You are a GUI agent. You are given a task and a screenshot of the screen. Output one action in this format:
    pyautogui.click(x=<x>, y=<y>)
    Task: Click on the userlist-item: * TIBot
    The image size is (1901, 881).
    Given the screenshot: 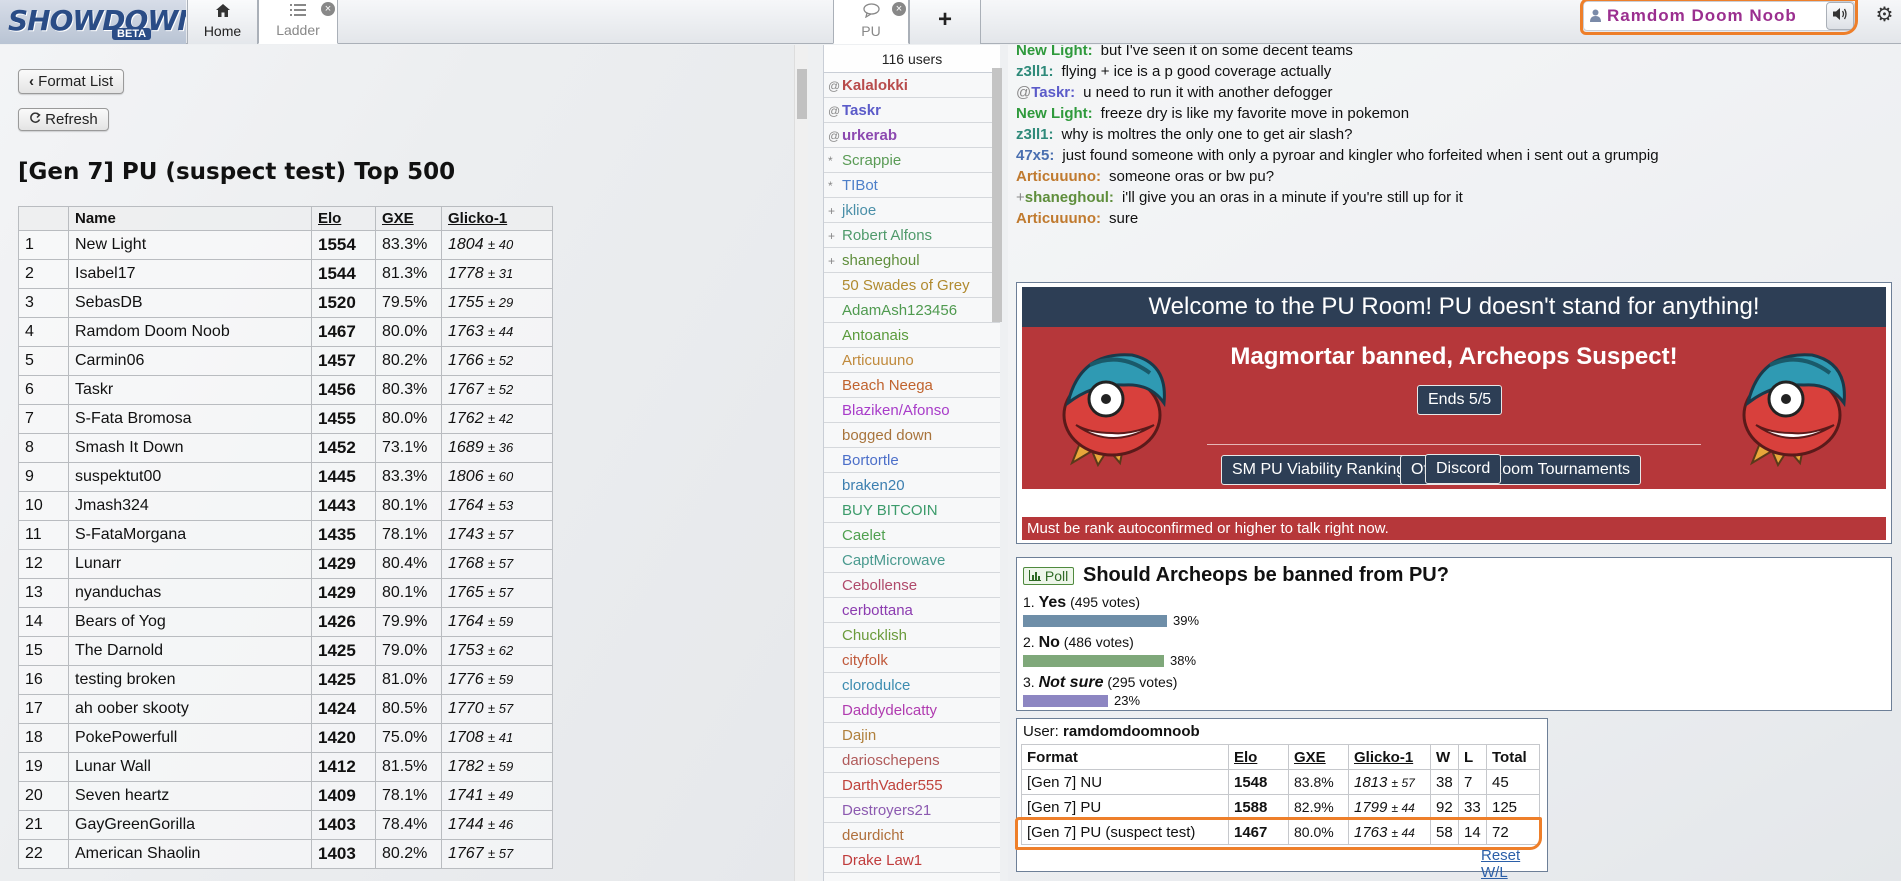 What is the action you would take?
    pyautogui.click(x=912, y=185)
    